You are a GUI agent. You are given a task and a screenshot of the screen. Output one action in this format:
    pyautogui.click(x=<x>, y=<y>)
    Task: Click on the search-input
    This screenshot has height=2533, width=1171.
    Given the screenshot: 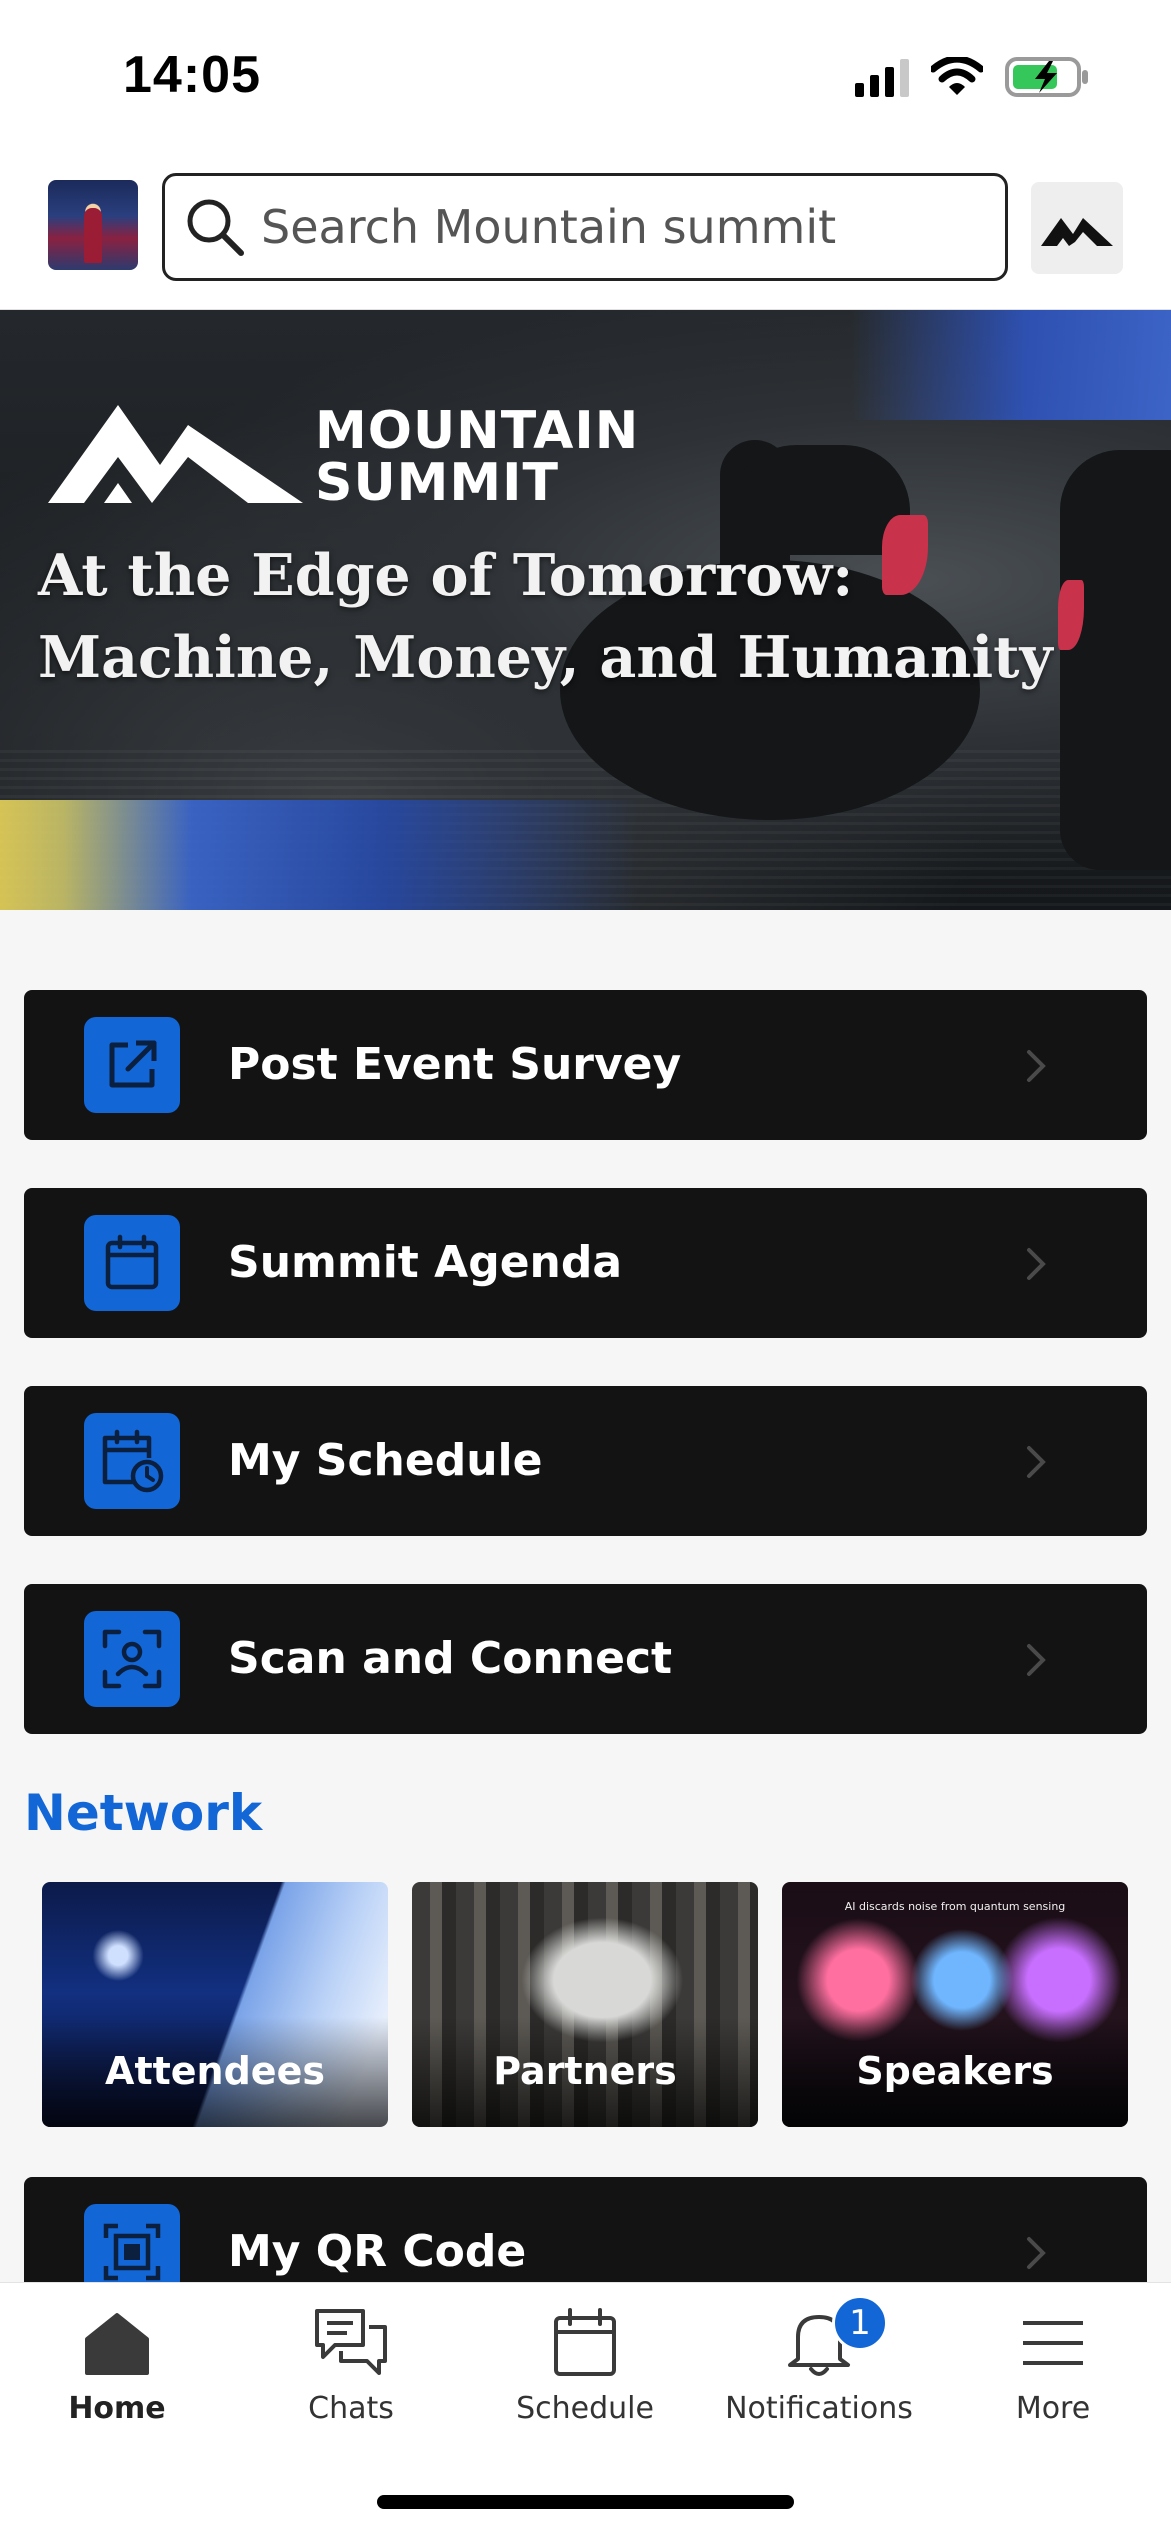 What is the action you would take?
    pyautogui.click(x=633, y=227)
    